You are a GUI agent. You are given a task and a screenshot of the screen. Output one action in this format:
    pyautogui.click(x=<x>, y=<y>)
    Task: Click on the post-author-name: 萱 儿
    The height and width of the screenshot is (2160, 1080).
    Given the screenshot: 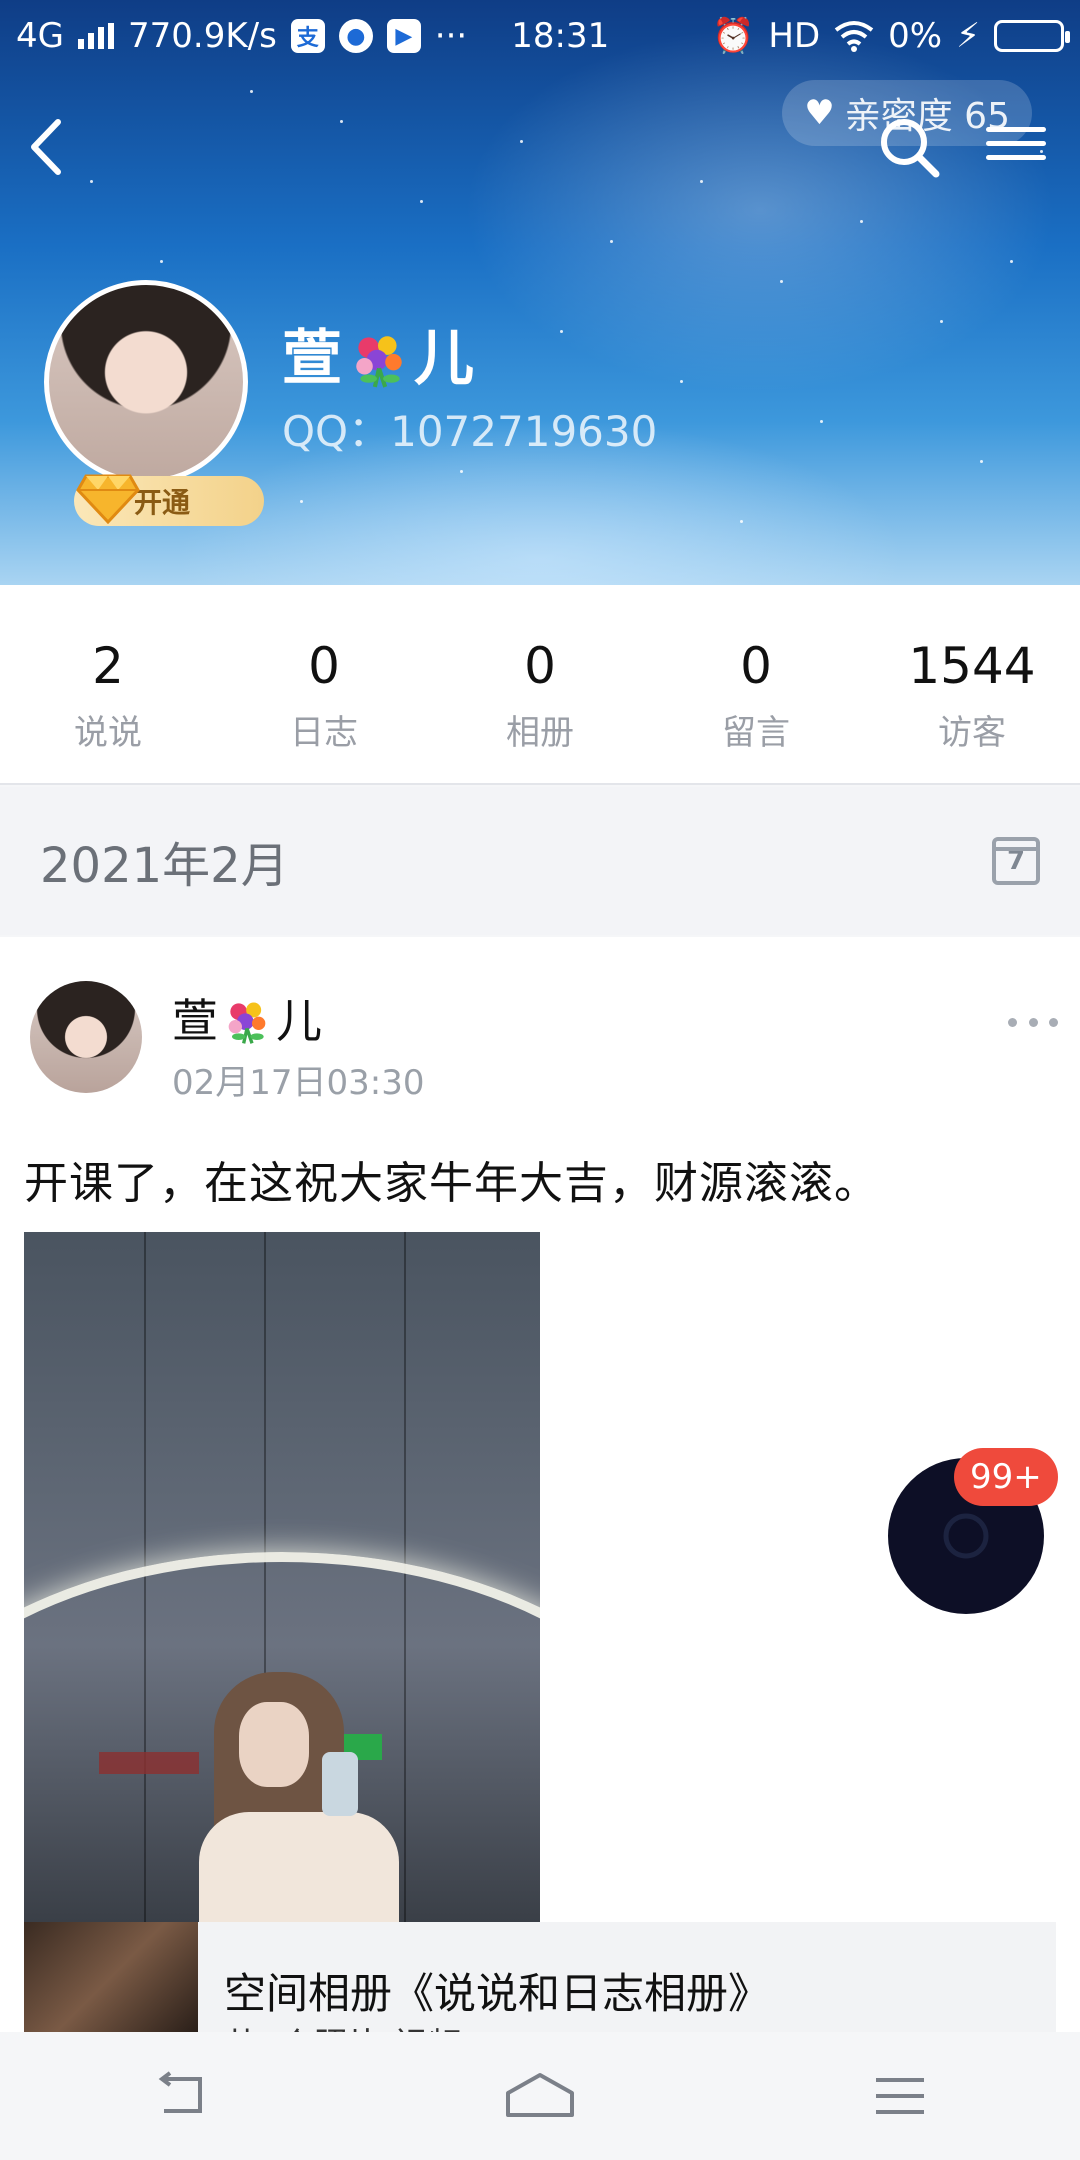 What is the action you would take?
    pyautogui.click(x=247, y=1018)
    